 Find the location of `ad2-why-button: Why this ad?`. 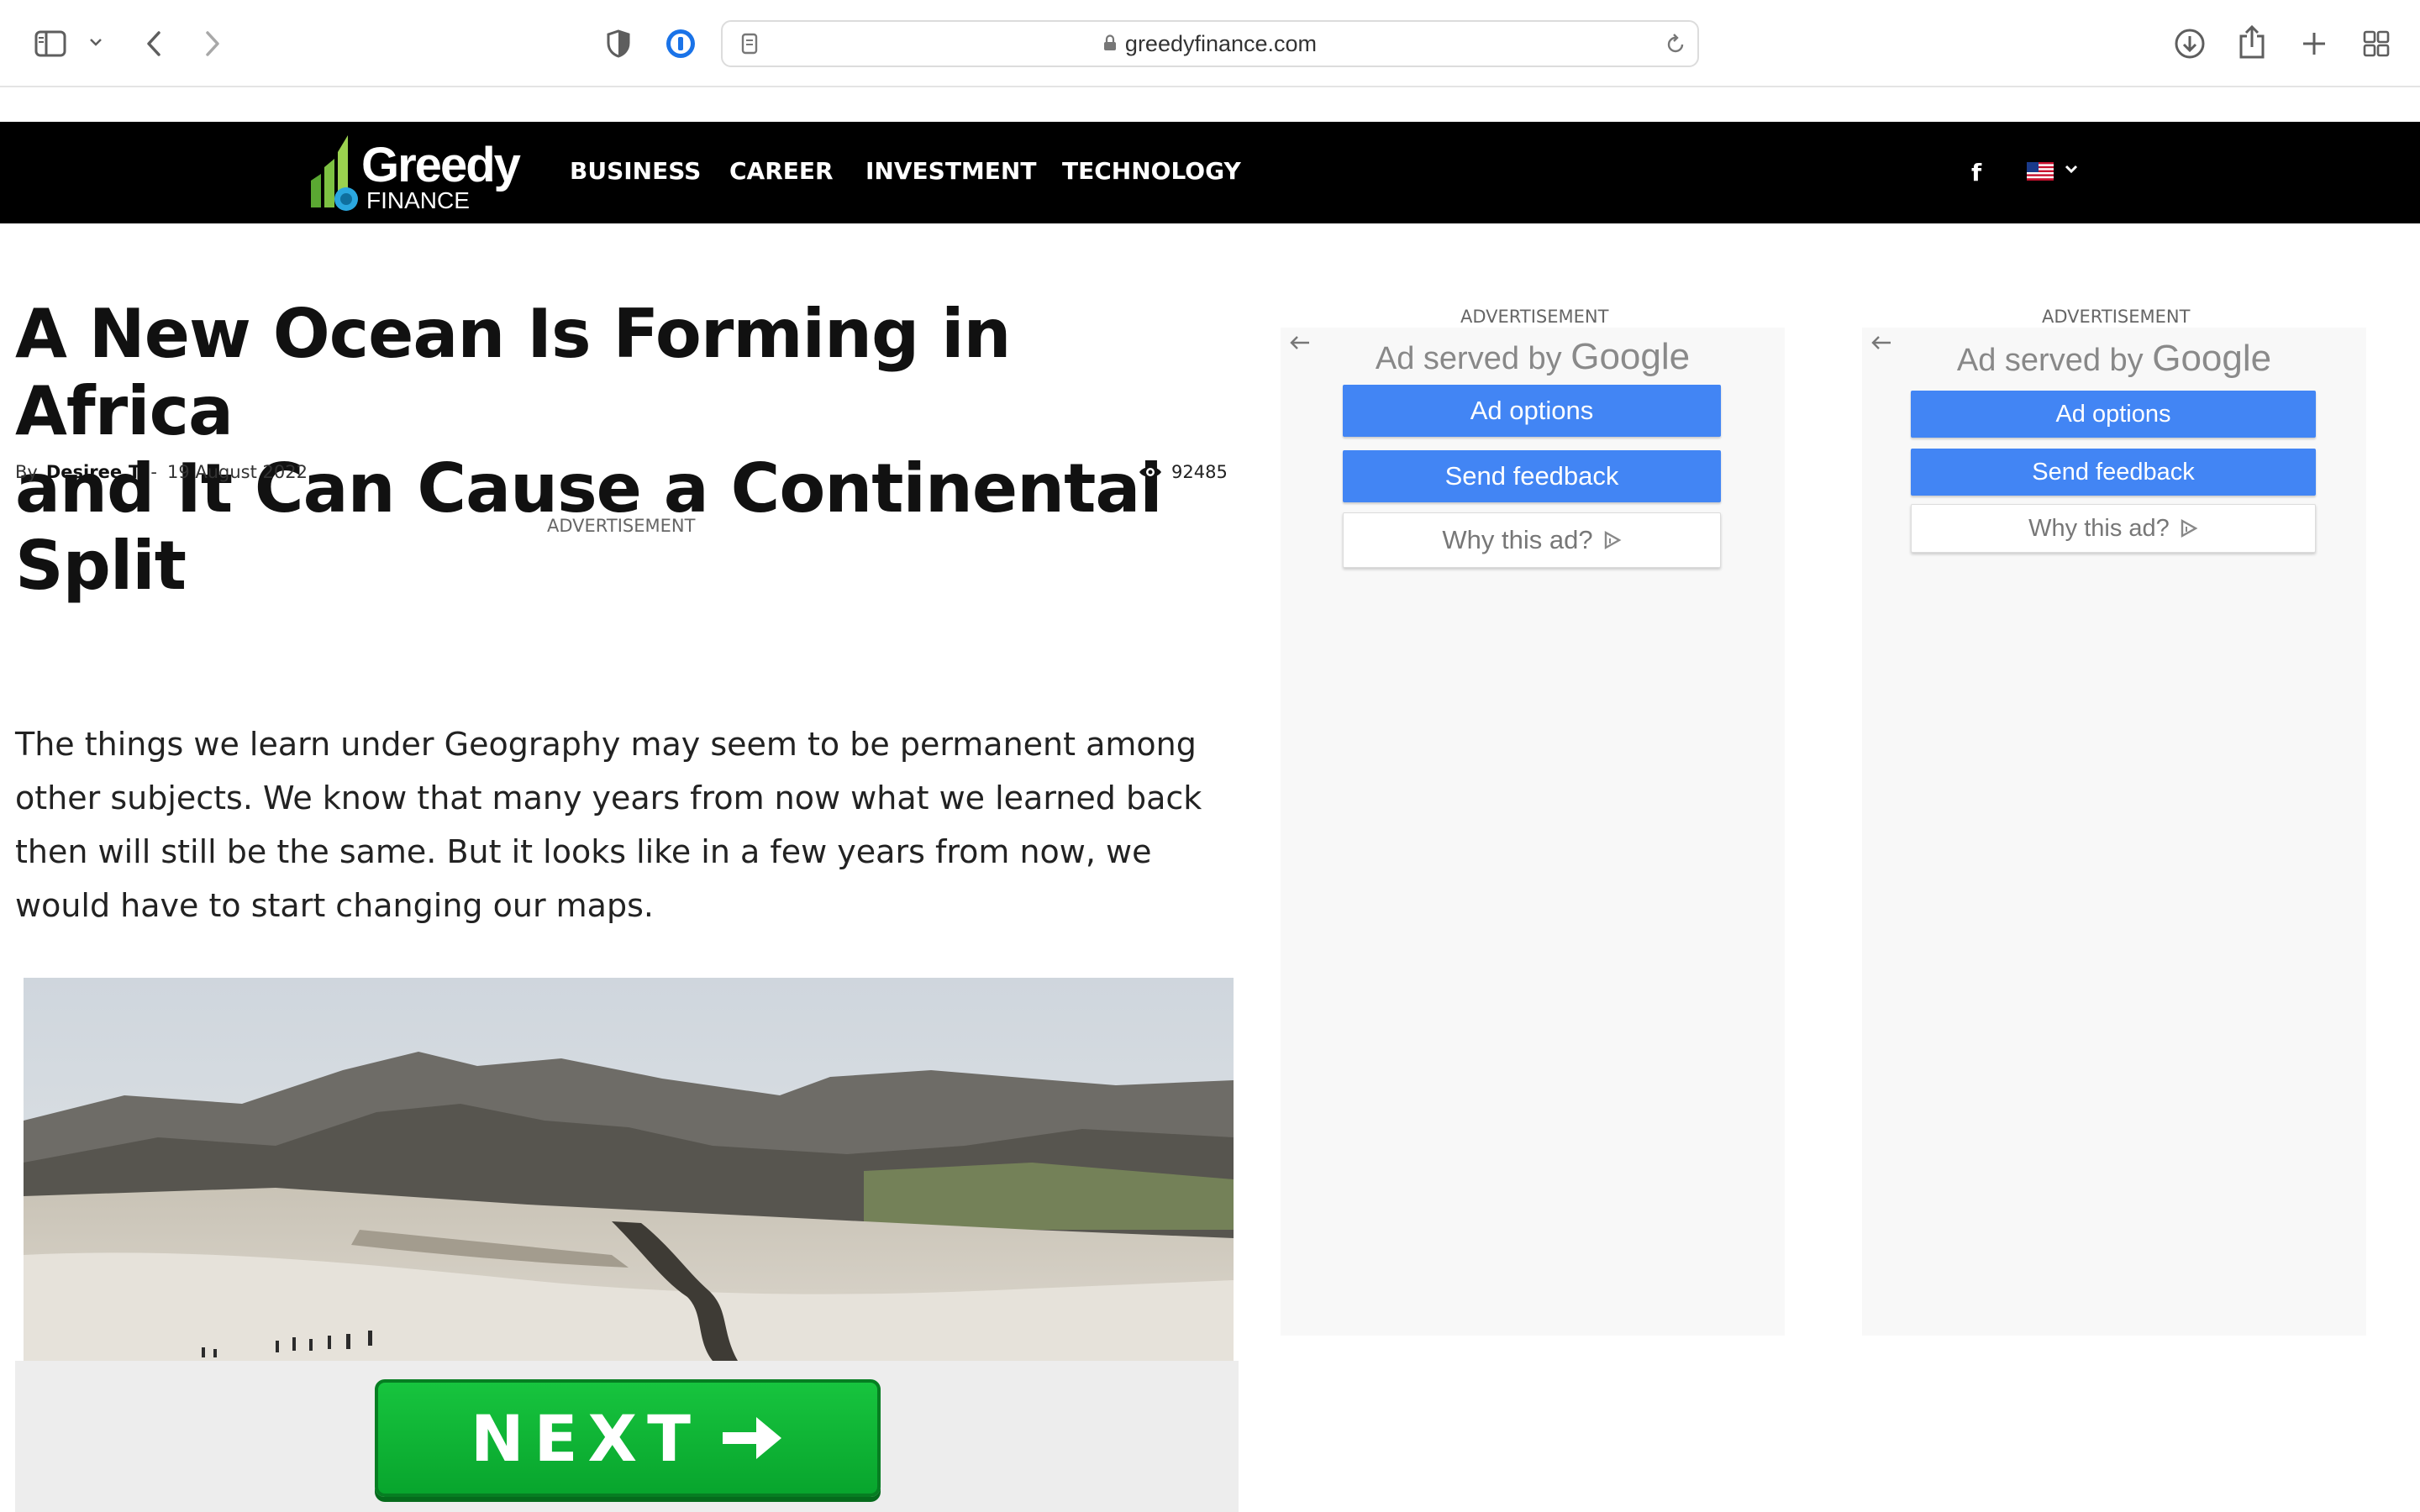

ad2-why-button: Why this ad? is located at coordinates (2113, 528).